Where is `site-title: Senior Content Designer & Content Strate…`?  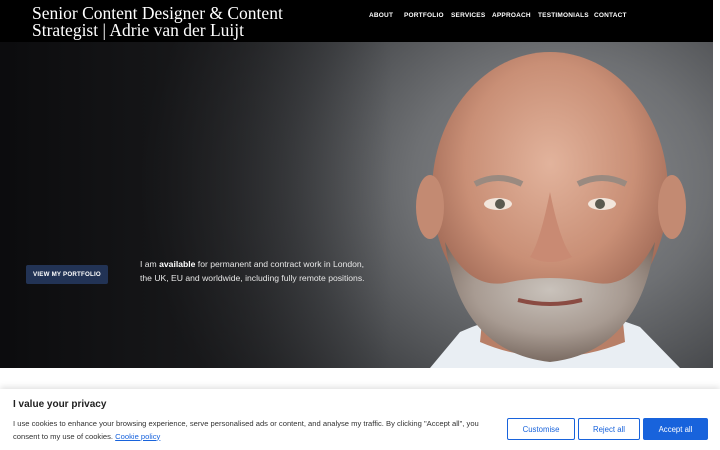 site-title: Senior Content Designer & Content Strate… is located at coordinates (182, 21).